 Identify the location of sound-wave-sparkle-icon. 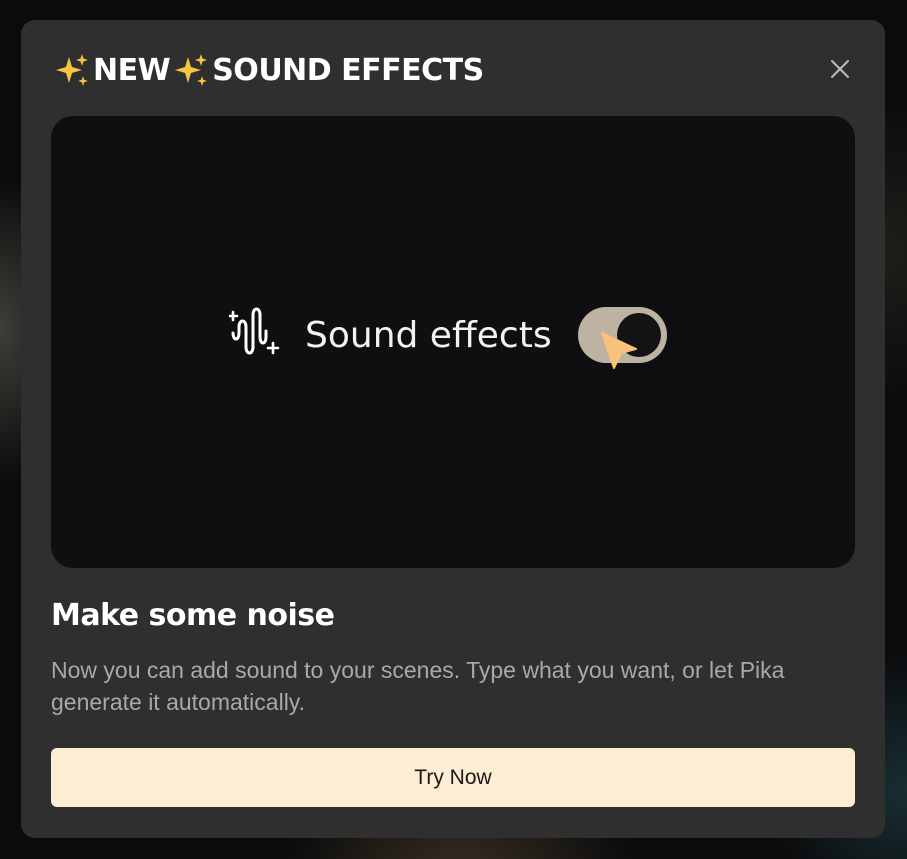
(254, 331).